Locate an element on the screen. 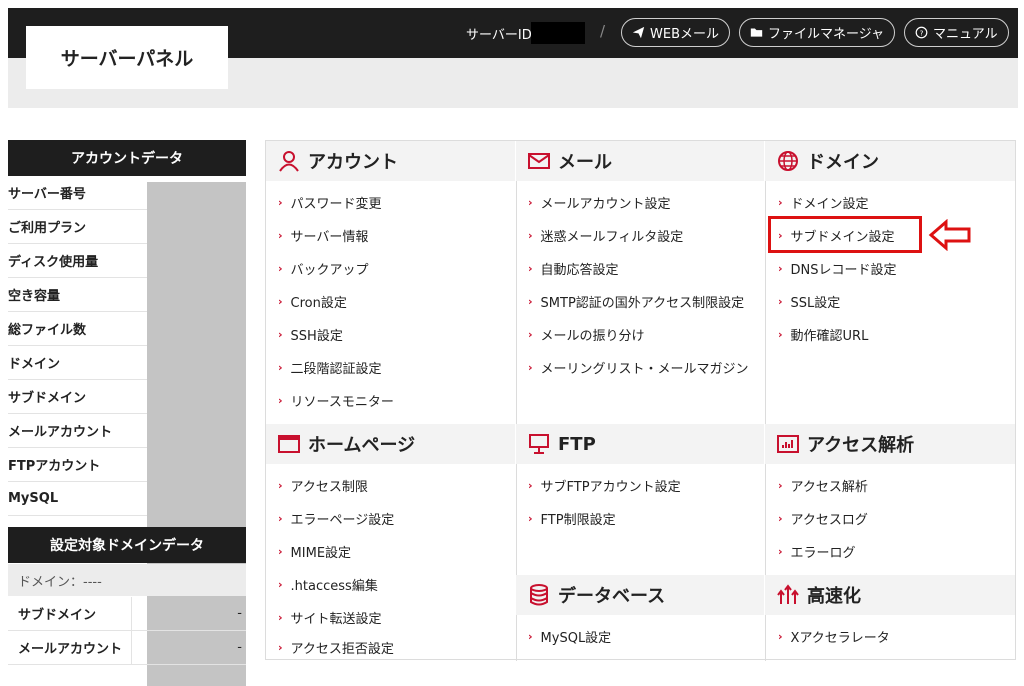 This screenshot has width=1024, height=686. account-row: ご利用プラン is located at coordinates (77, 227).